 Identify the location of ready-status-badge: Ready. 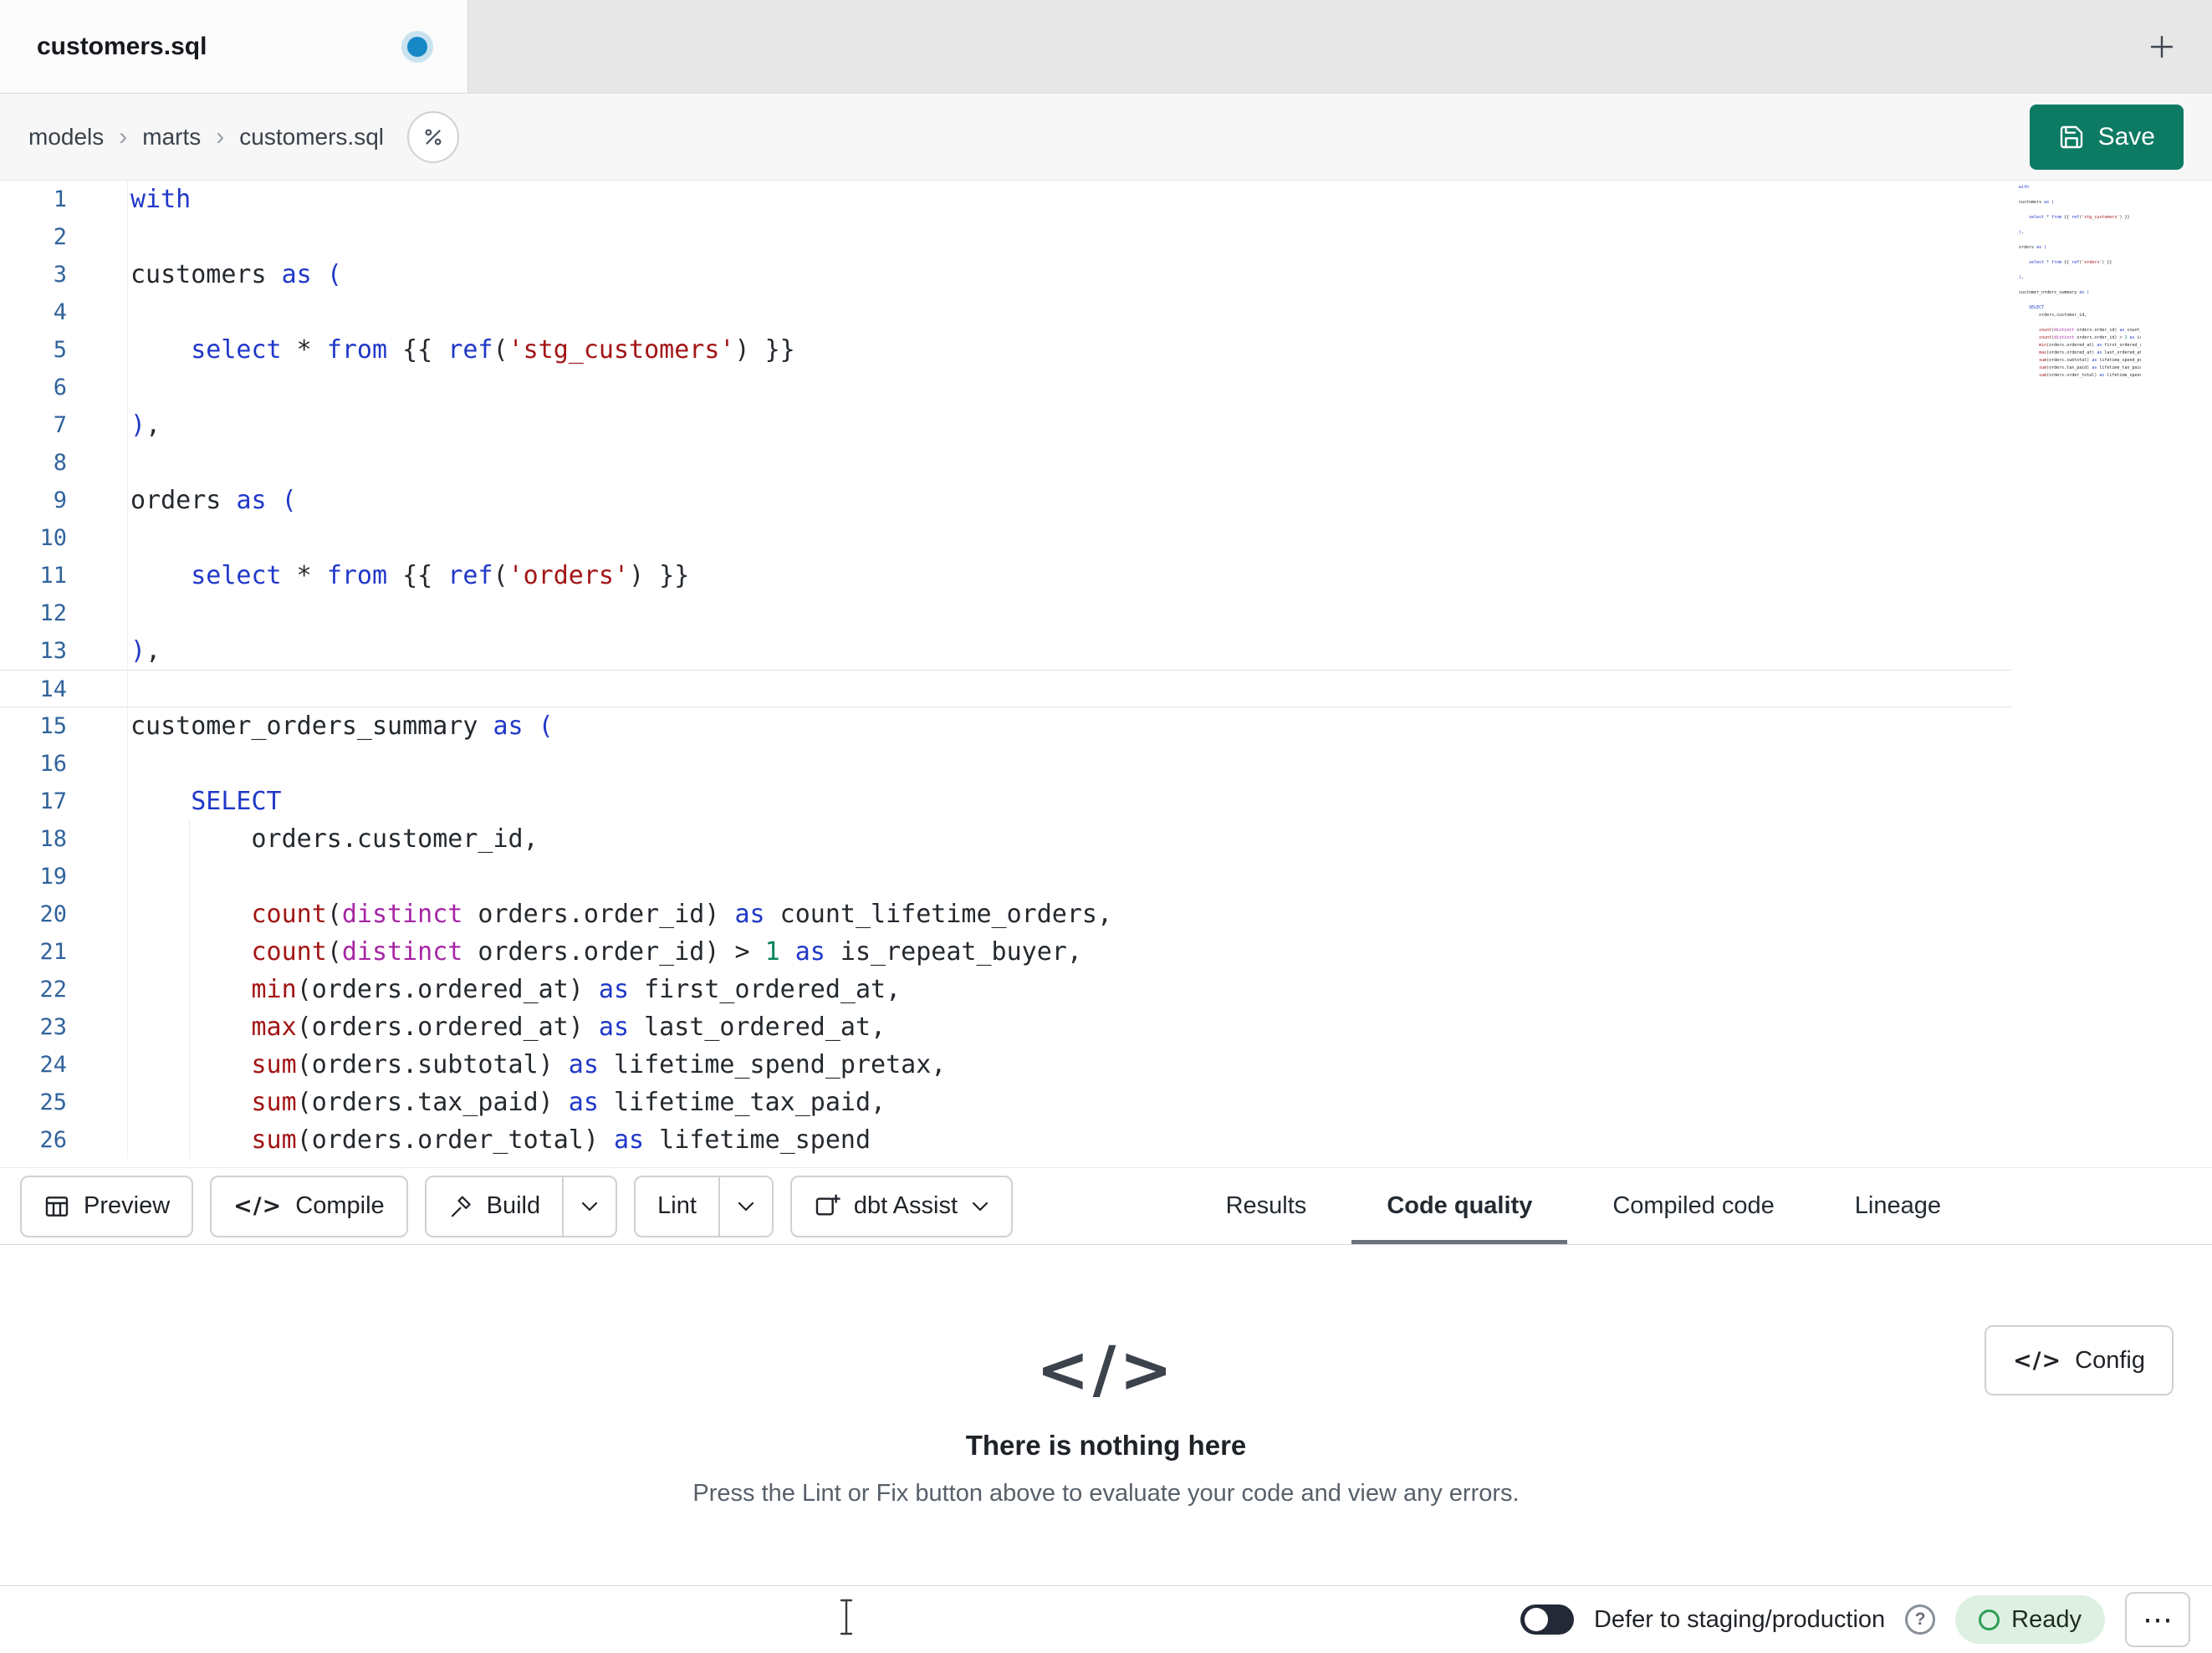
(2030, 1619).